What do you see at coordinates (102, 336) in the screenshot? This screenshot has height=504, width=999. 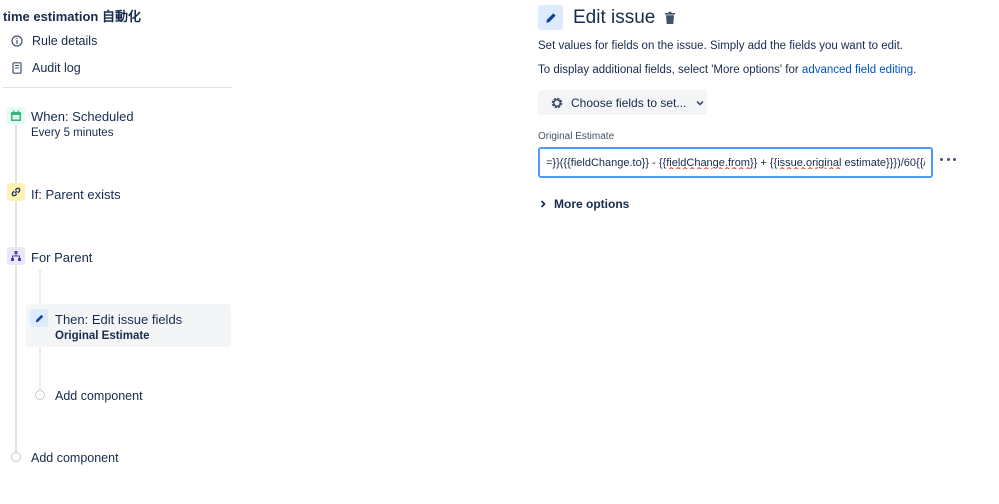 I see `action-field: Original Estimate` at bounding box center [102, 336].